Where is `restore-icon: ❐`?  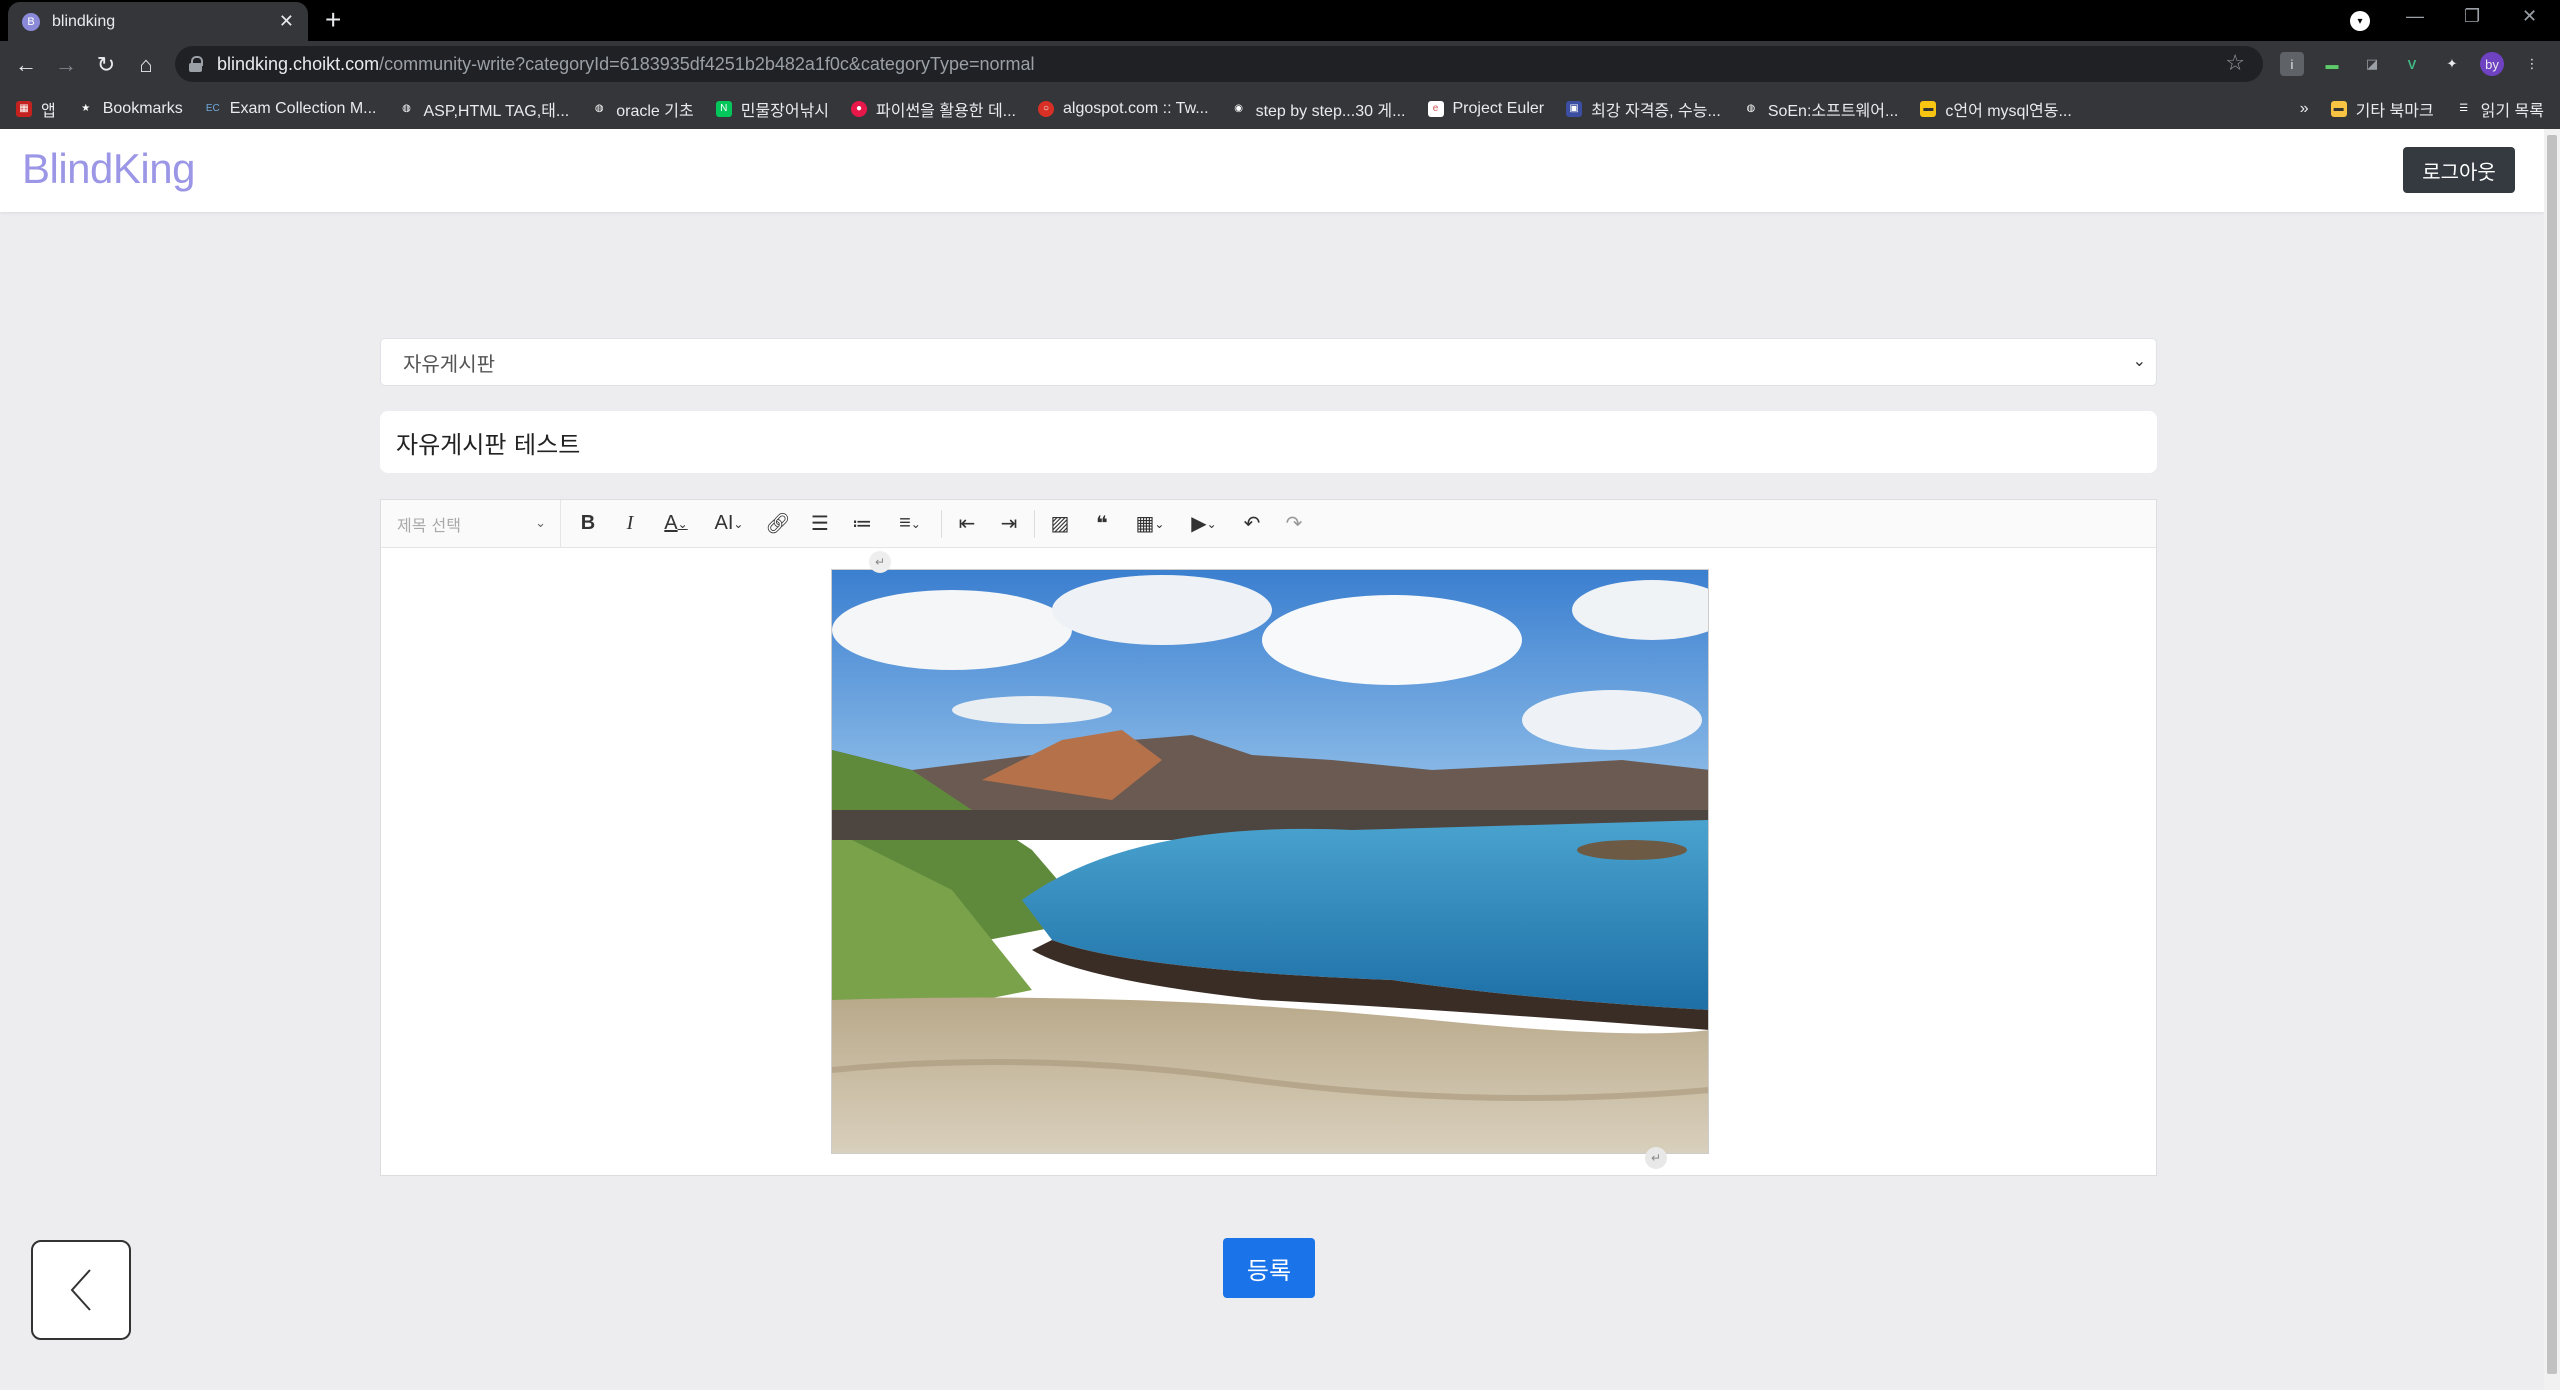
restore-icon: ❐ is located at coordinates (2472, 16).